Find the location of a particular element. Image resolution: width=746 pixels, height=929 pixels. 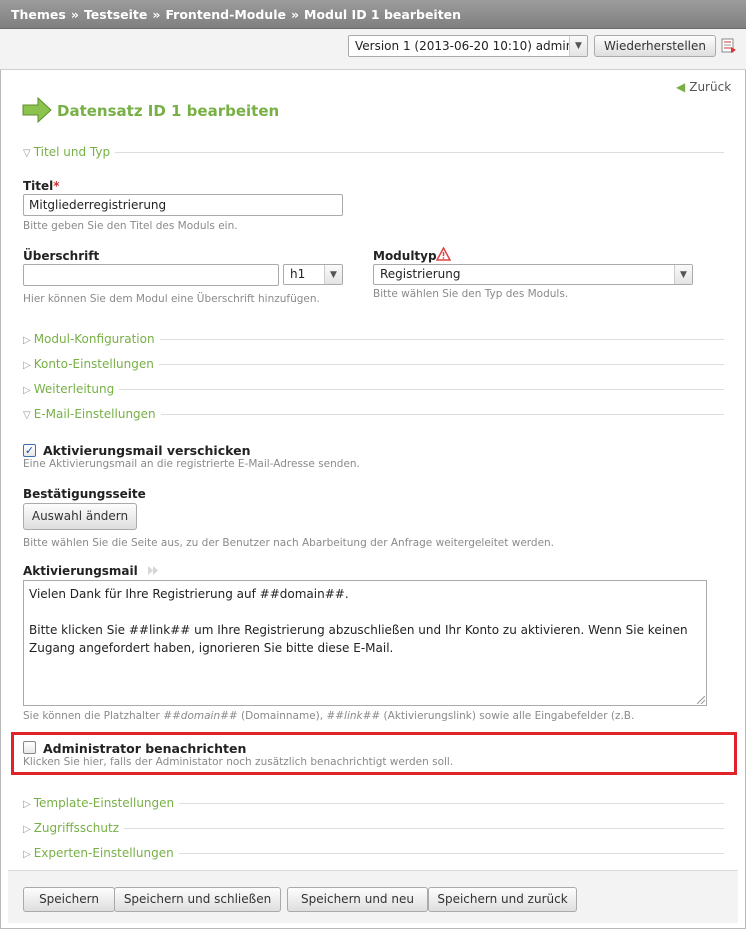

section-account: ▷ Konto-Einstellungen is located at coordinates (373, 364).